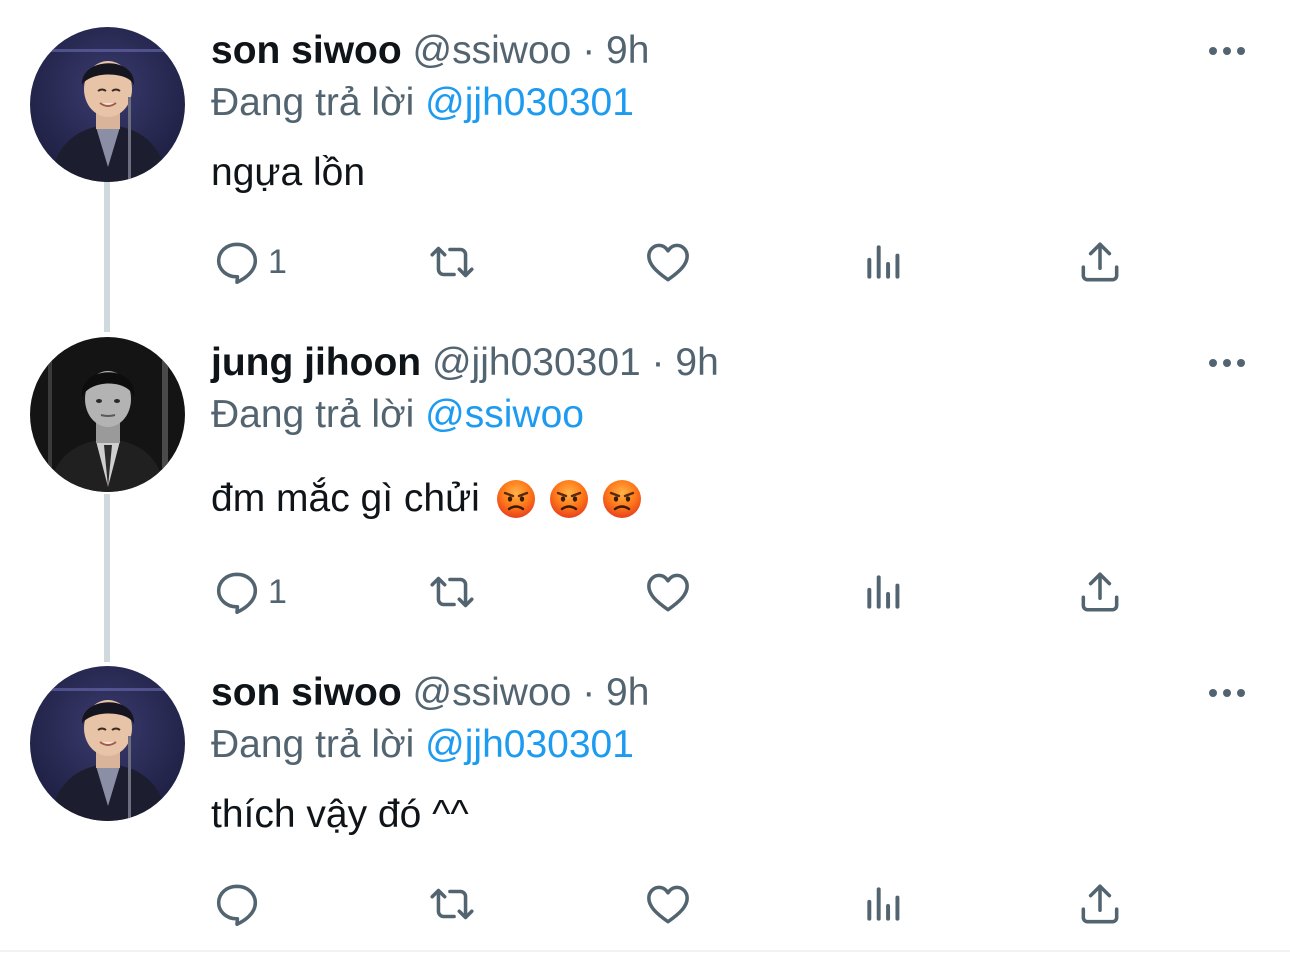 The image size is (1290, 958). I want to click on tweet-text-content: ngựa lồn, so click(288, 172).